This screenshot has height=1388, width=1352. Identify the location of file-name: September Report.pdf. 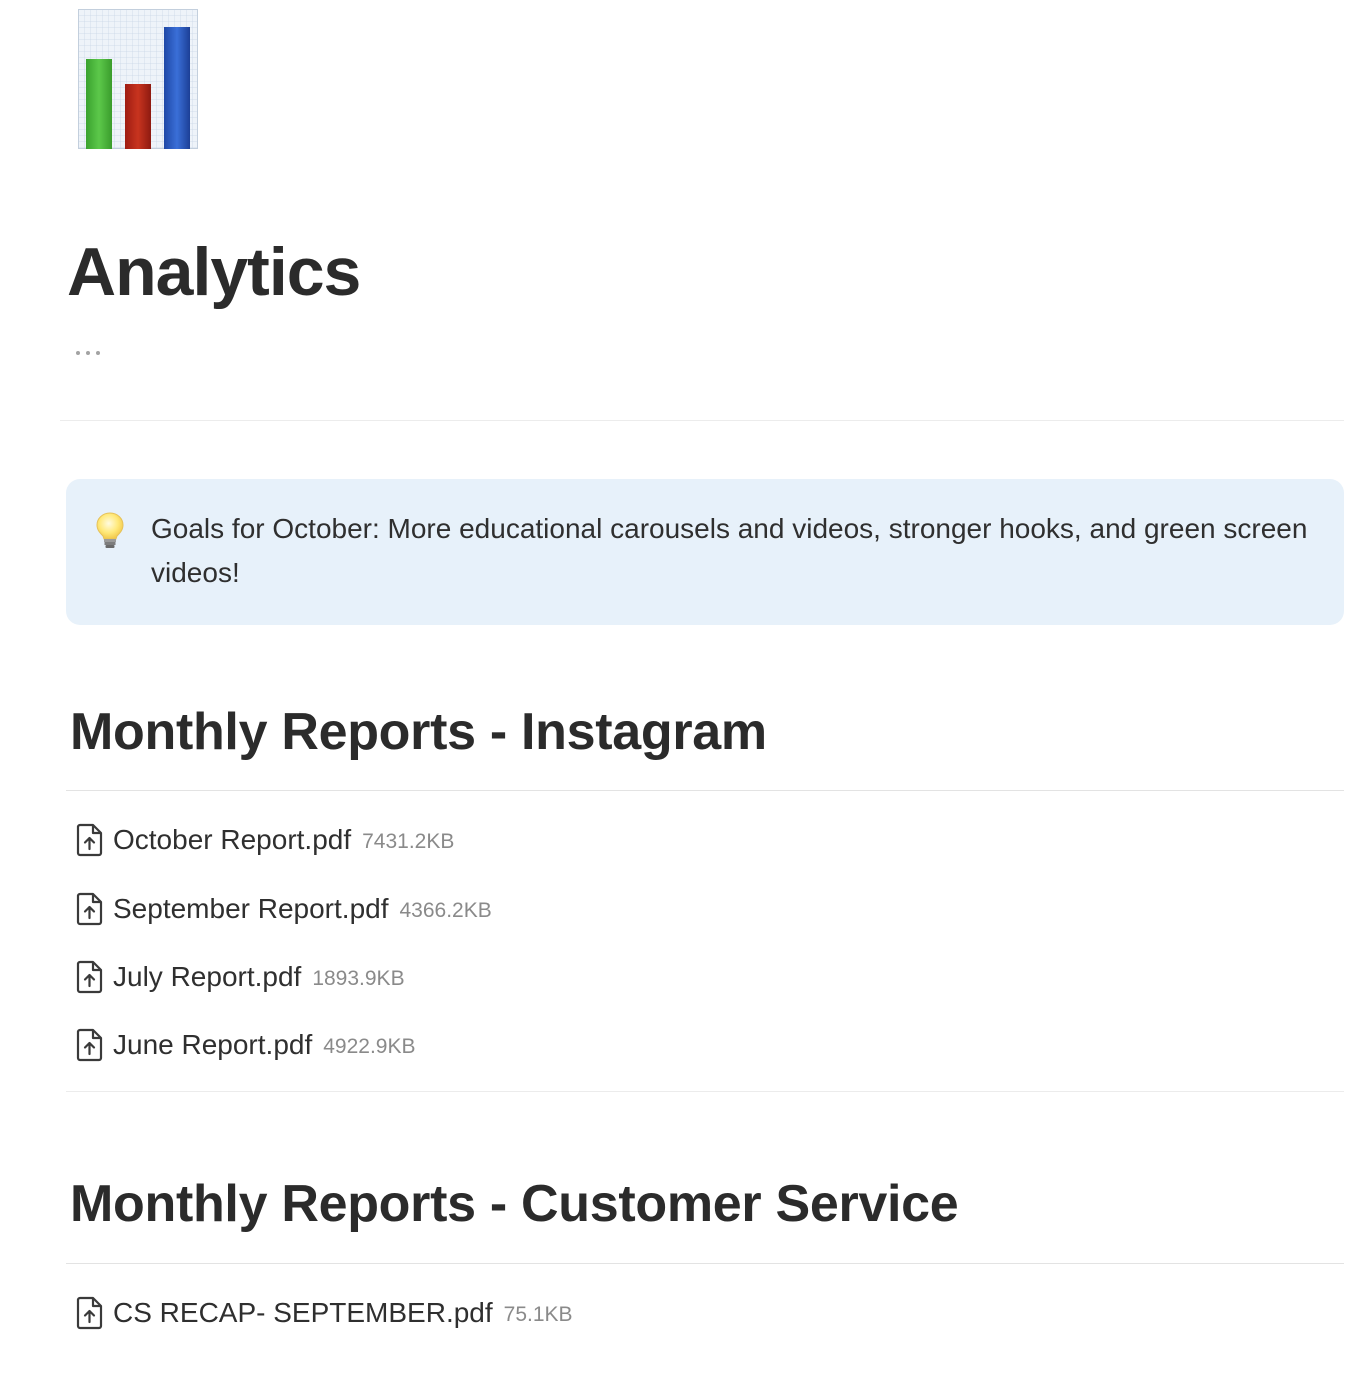
(251, 908).